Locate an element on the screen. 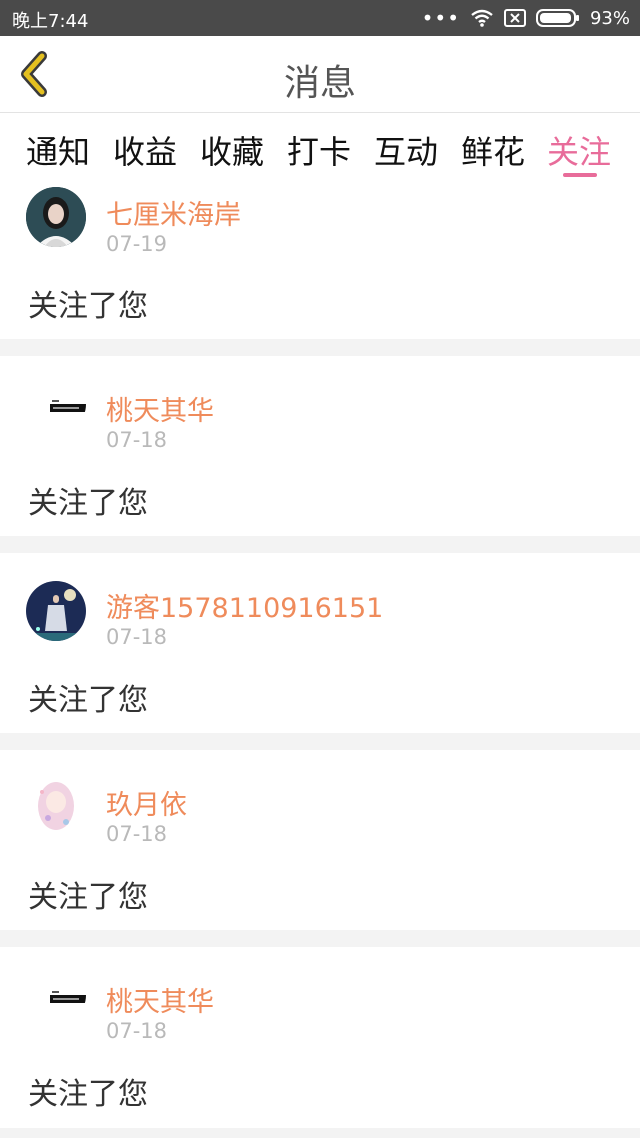 Image resolution: width=640 pixels, height=1138 pixels. status-icons: ••• 93% is located at coordinates (526, 18).